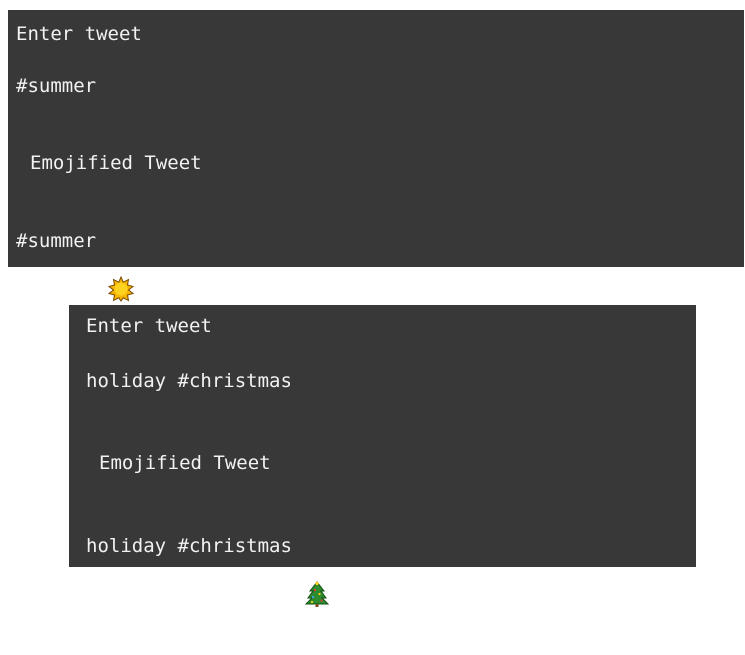 The image size is (745, 655). I want to click on emojified-tweet-output: holiday #christmas, so click(208, 570).